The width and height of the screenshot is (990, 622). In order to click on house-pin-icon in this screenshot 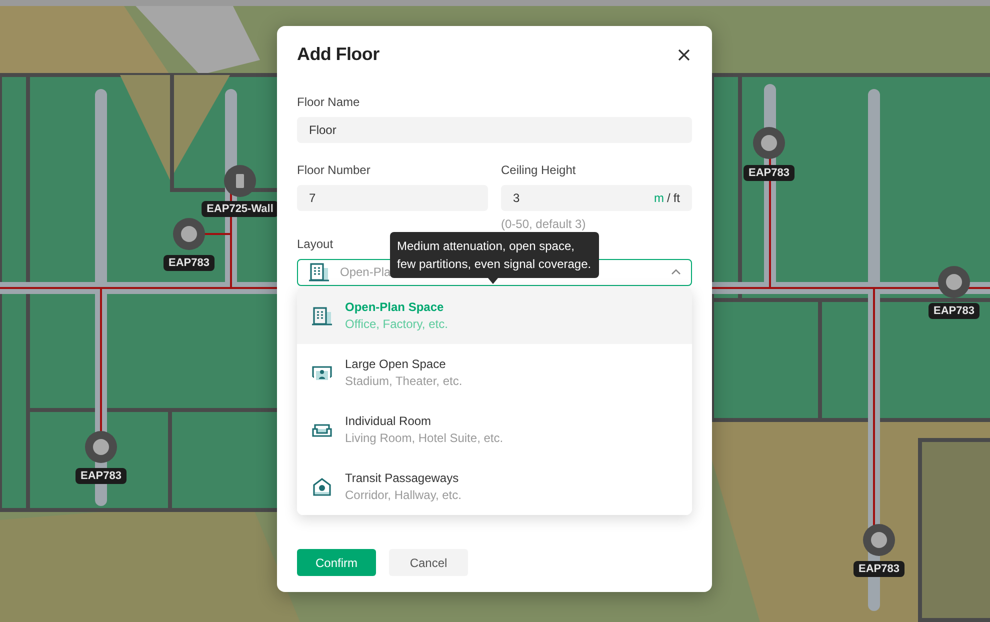, I will do `click(322, 486)`.